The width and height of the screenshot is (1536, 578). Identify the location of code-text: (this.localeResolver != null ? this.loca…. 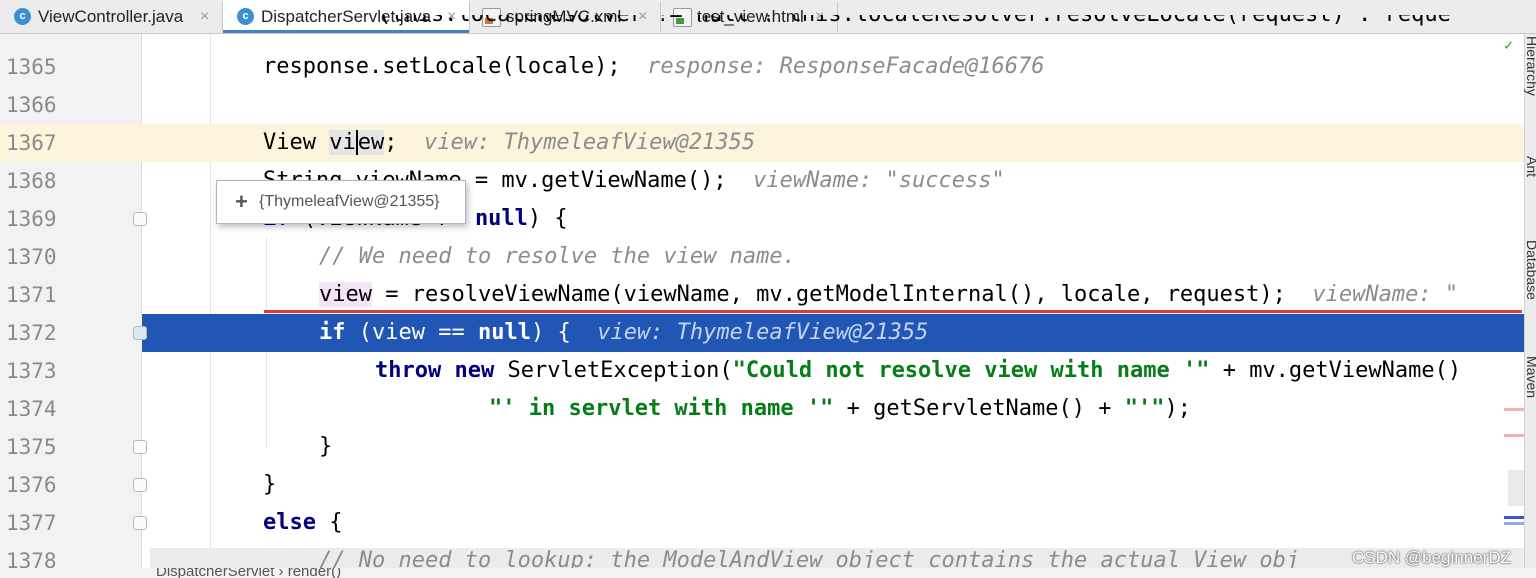
(914, 24).